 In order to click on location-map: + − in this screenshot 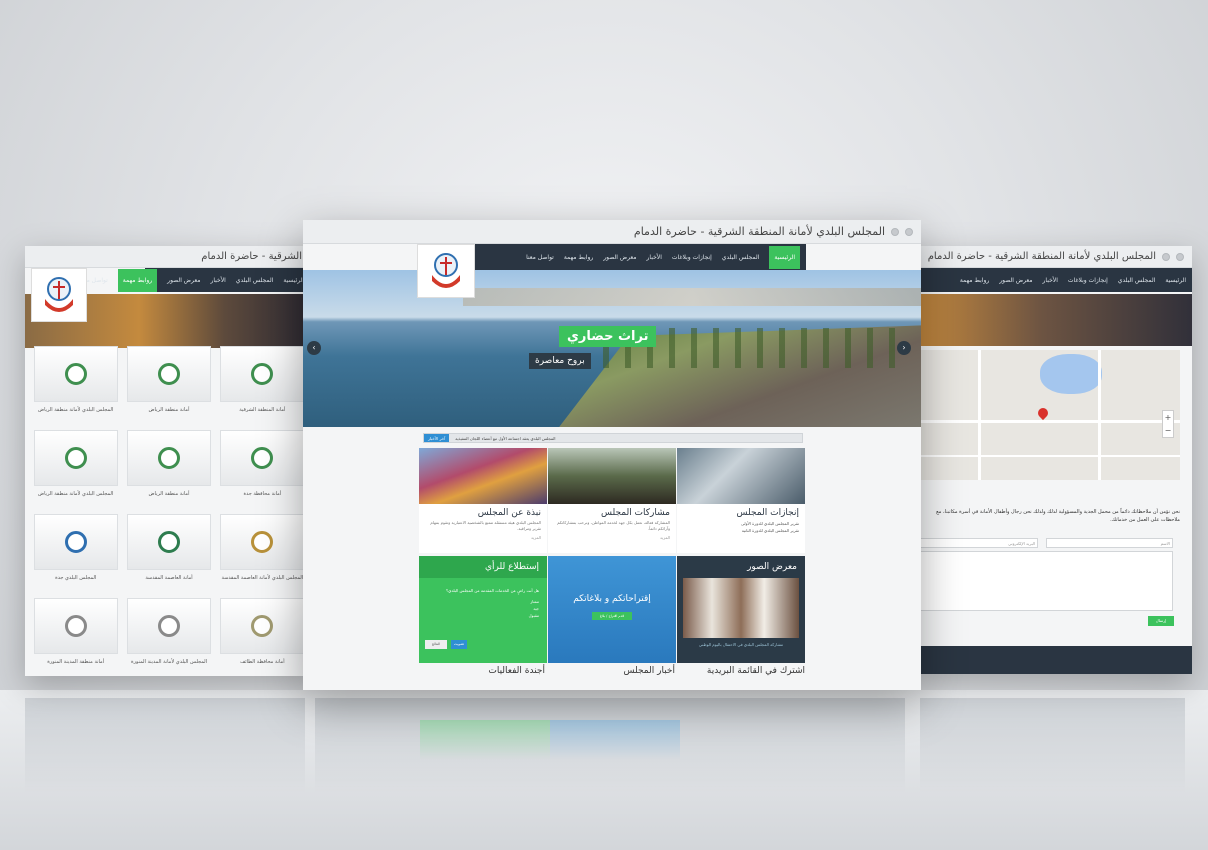, I will do `click(1049, 415)`.